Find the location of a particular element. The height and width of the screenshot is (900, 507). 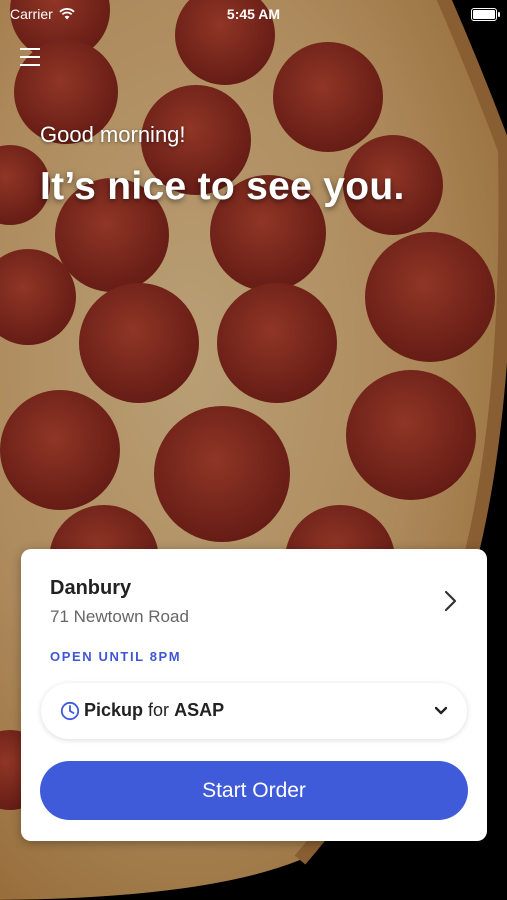

clock-icon is located at coordinates (70, 711).